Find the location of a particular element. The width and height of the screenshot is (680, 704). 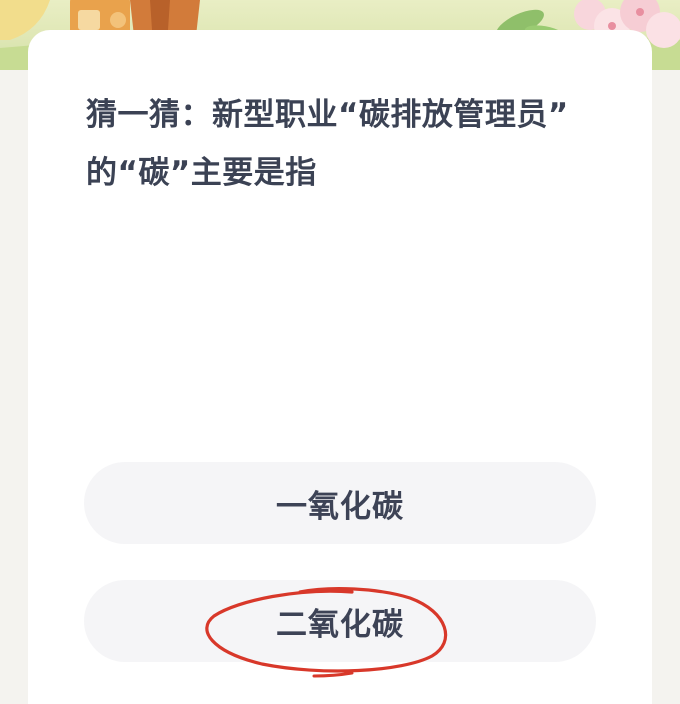

question-line-2: 的“碳”主要是指 is located at coordinates (201, 173).